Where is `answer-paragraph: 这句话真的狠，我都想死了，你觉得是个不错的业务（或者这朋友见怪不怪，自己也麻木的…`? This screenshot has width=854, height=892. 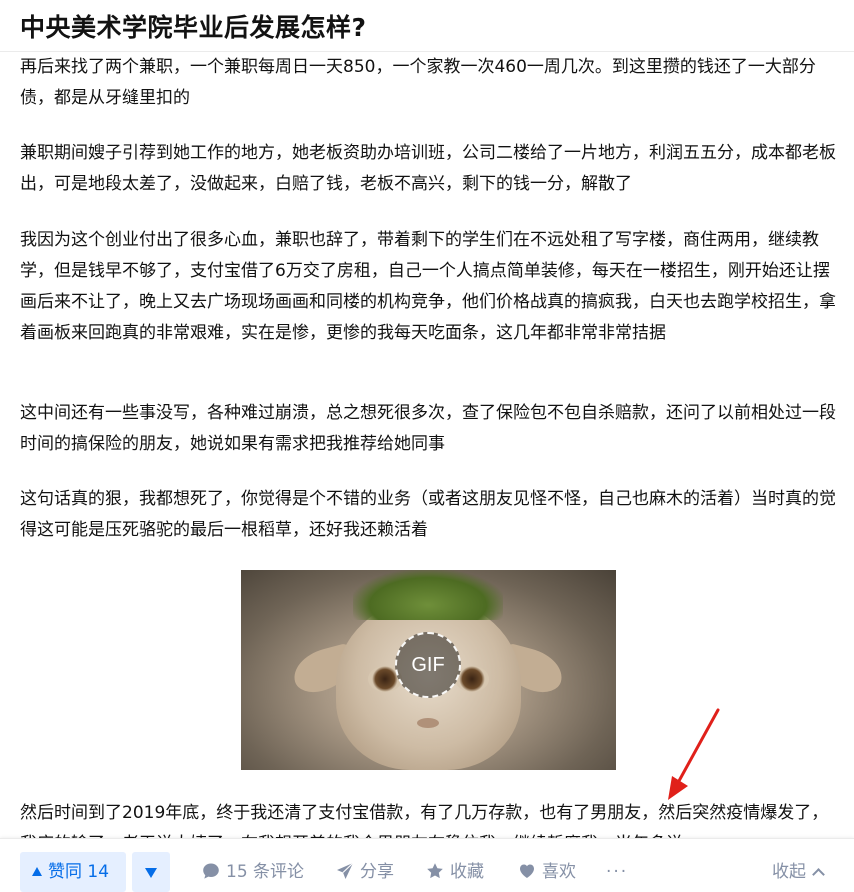
answer-paragraph: 这句话真的狠，我都想死了，你觉得是个不错的业务（或者这朋友见怪不怪，自己也麻木的… is located at coordinates (428, 514).